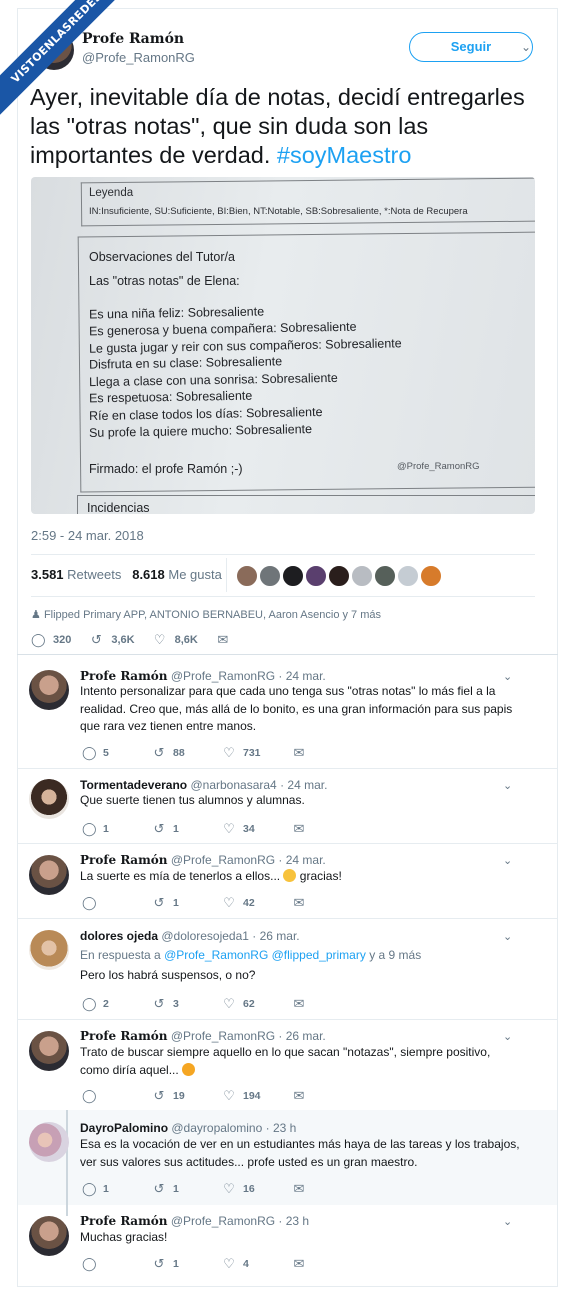 Image resolution: width=576 pixels, height=1295 pixels. What do you see at coordinates (138, 57) in the screenshot?
I see `author-handle: @Profe_RamonRG` at bounding box center [138, 57].